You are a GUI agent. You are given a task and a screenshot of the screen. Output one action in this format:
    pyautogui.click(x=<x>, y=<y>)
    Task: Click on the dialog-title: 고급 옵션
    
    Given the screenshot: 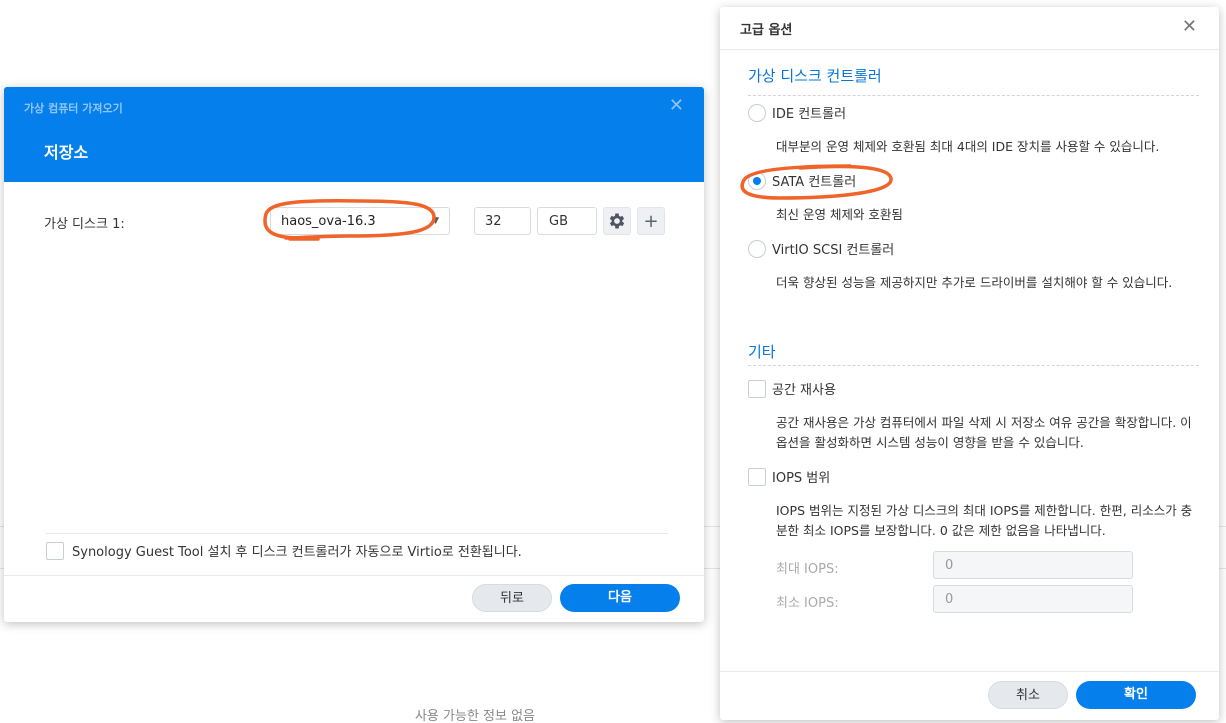 What is the action you would take?
    pyautogui.click(x=766, y=30)
    